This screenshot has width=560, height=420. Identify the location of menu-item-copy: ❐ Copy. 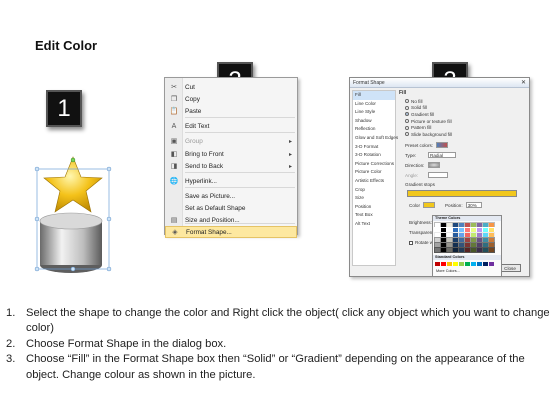
(231, 99).